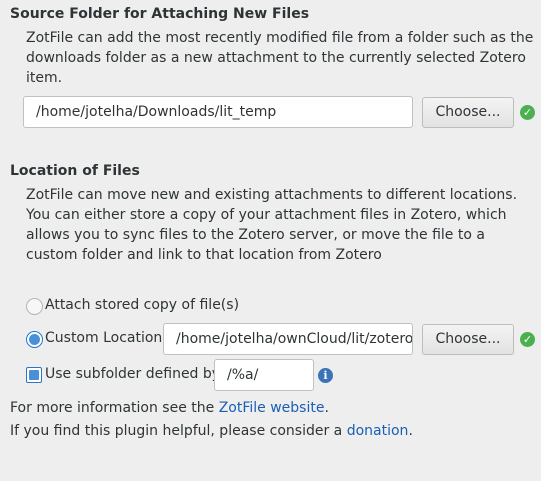  I want to click on custom-location-valid-checkmark-icon: ✓, so click(527, 339).